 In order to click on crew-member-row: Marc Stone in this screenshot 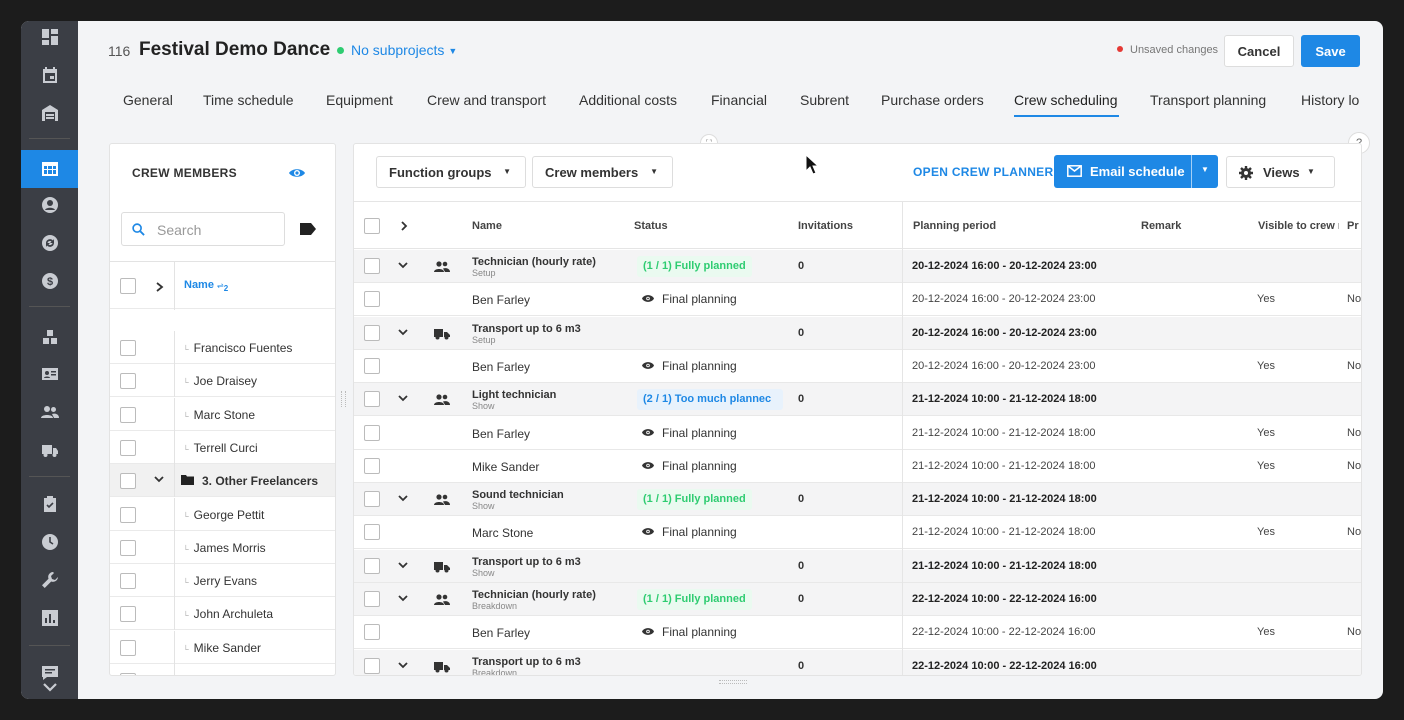, I will do `click(222, 414)`.